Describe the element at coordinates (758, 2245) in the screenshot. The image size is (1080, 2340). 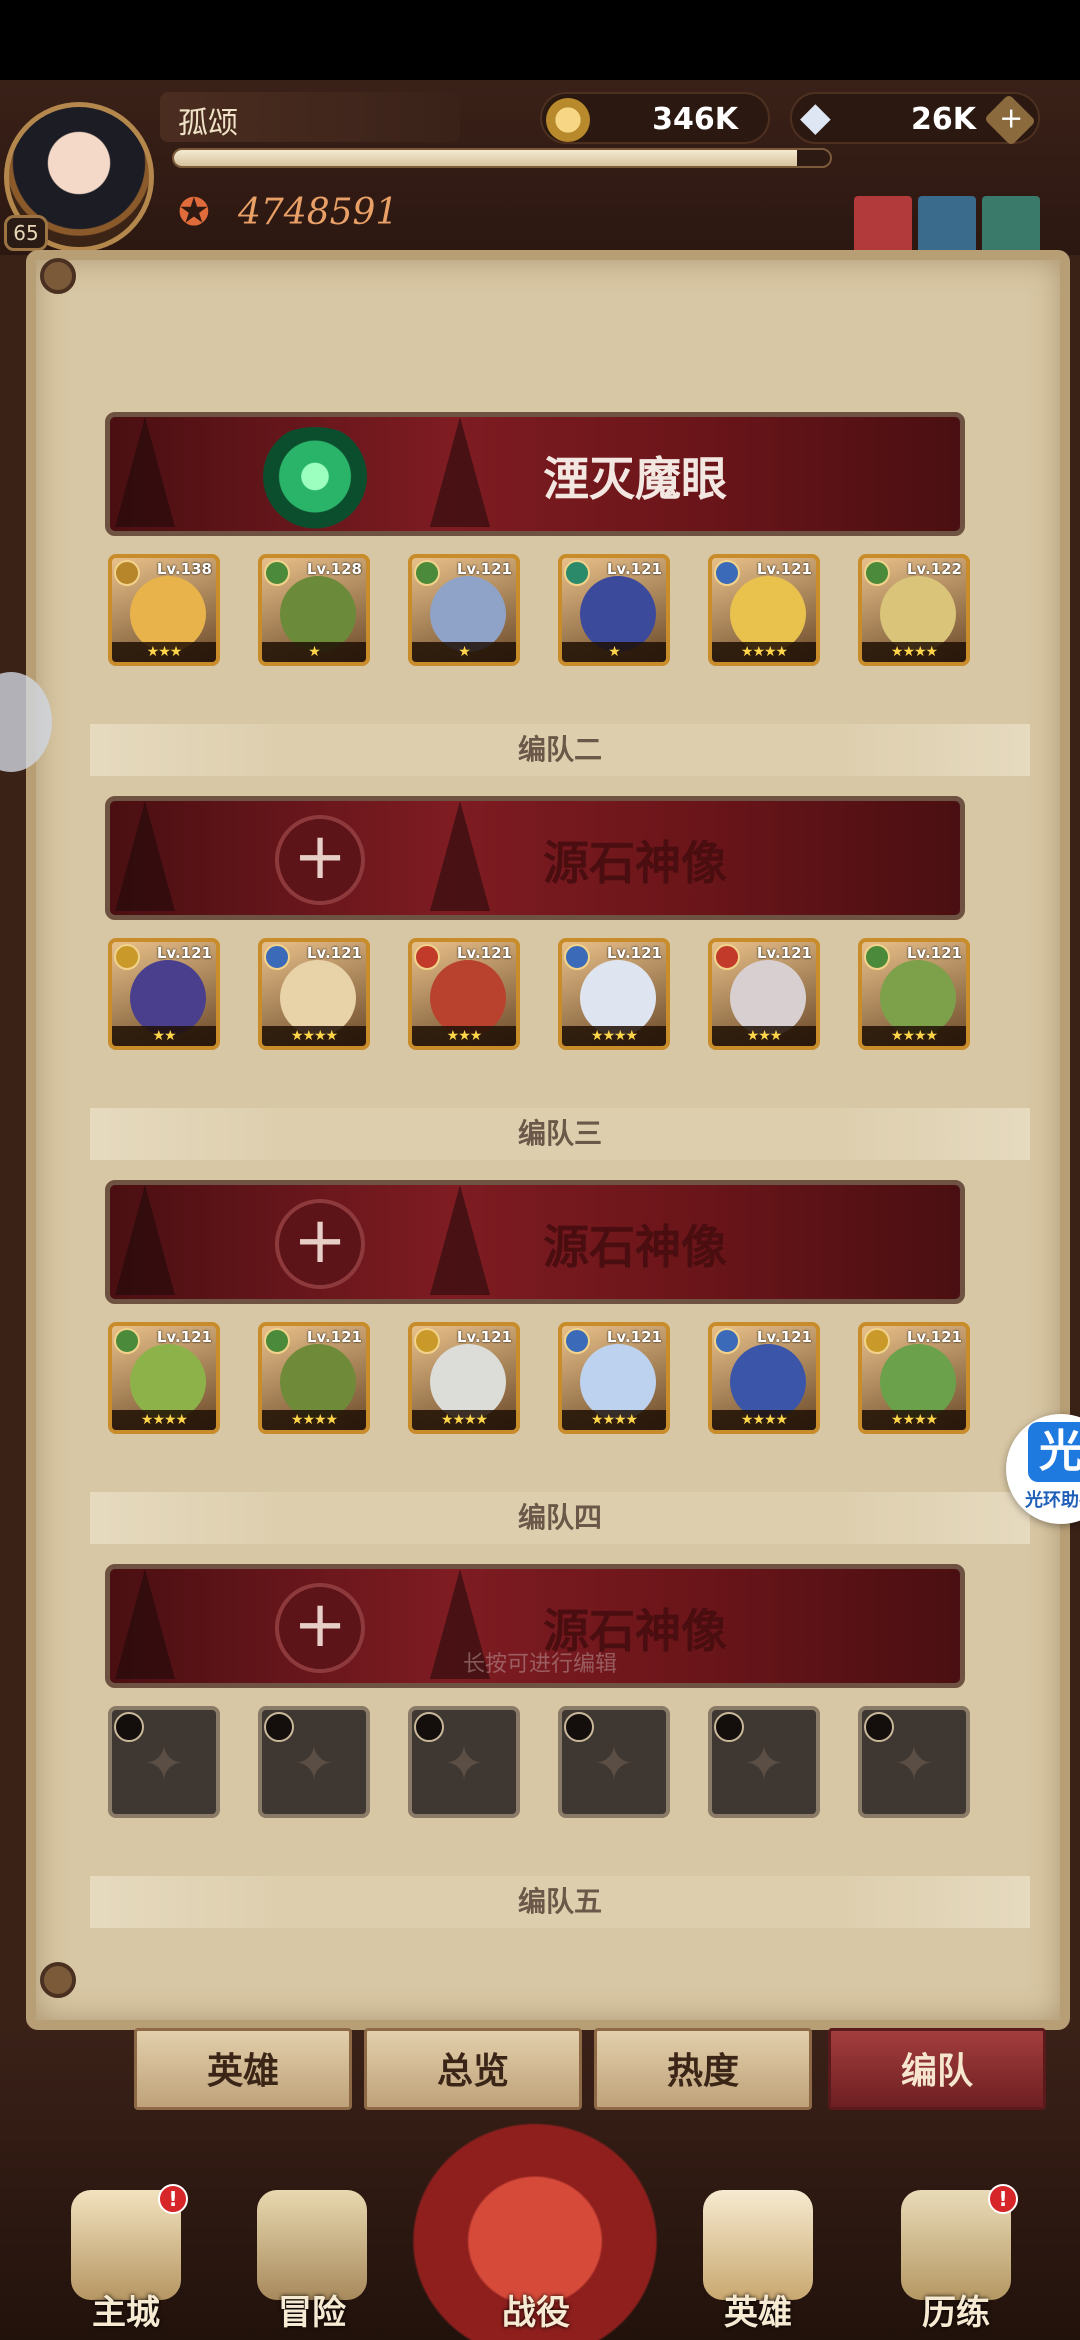
I see `hero-helmet-icon` at that location.